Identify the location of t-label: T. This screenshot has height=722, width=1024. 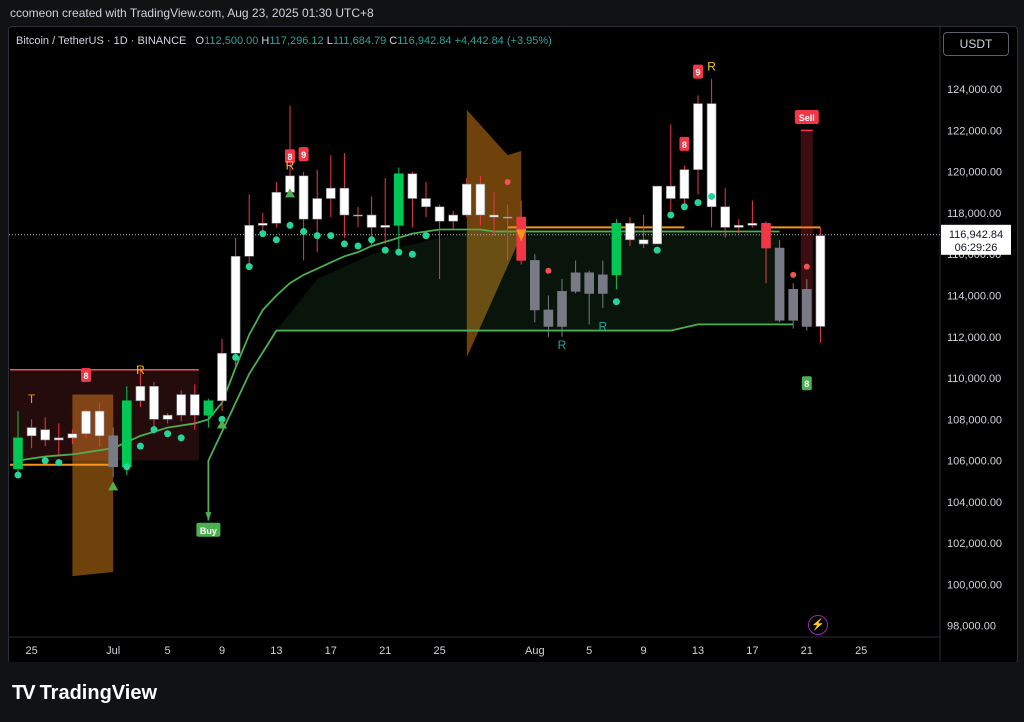
(32, 399).